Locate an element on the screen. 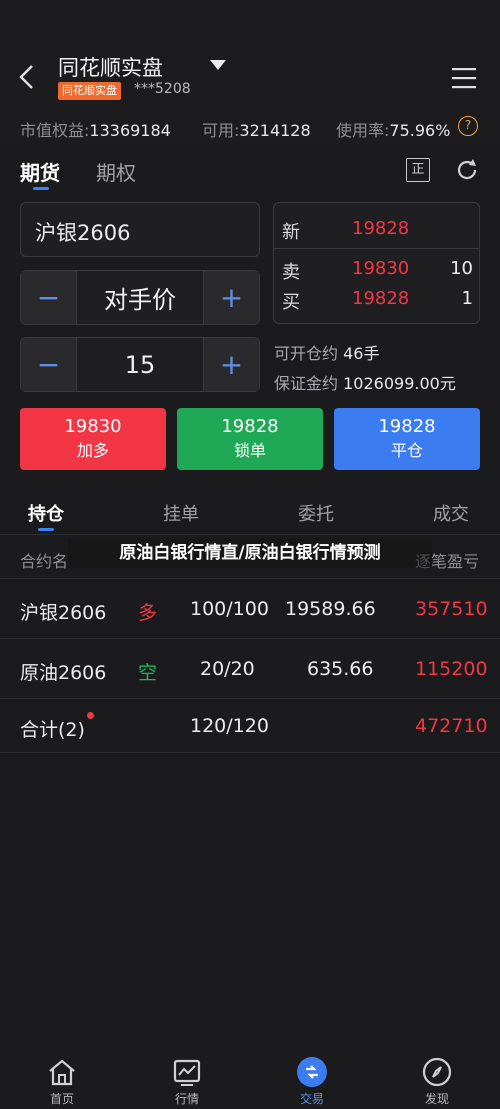 The height and width of the screenshot is (1109, 500). compass-icon is located at coordinates (437, 1072).